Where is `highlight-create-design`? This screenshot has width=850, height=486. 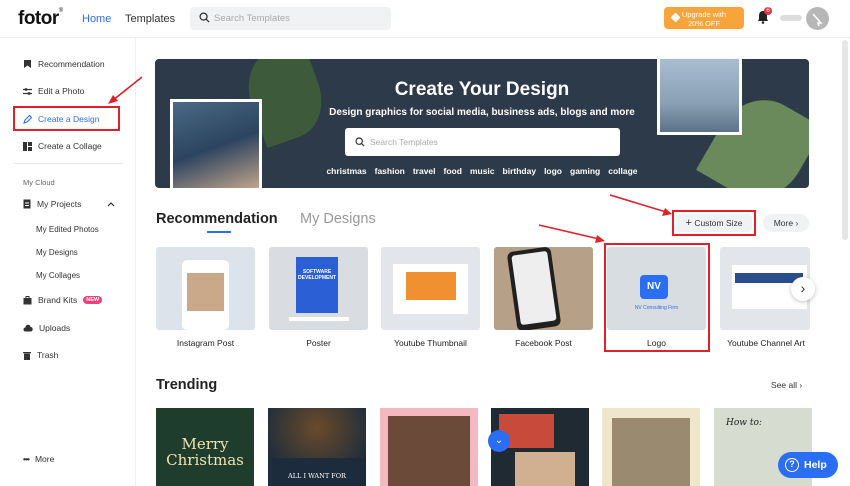 highlight-create-design is located at coordinates (66, 118).